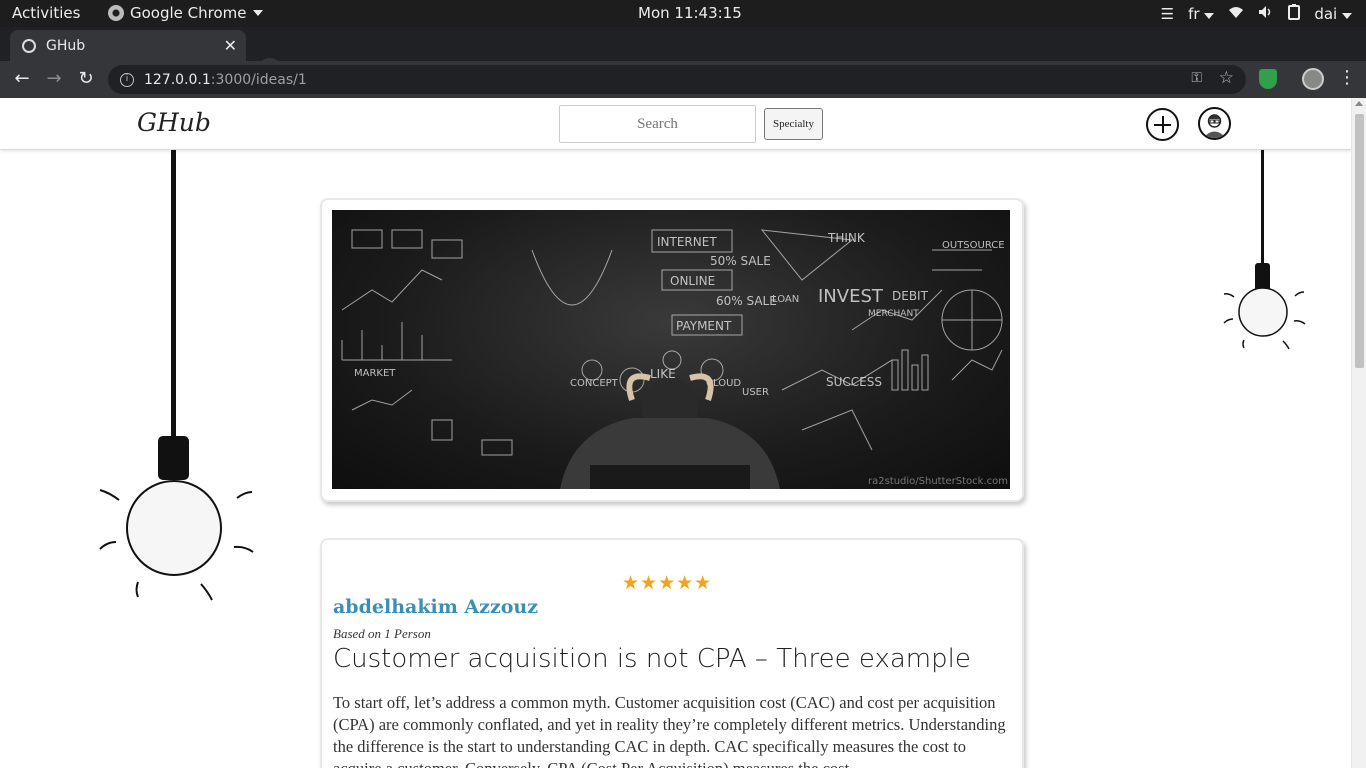 This screenshot has width=1366, height=768. What do you see at coordinates (746, 301) in the screenshot?
I see `svg-text: 60% SALE` at bounding box center [746, 301].